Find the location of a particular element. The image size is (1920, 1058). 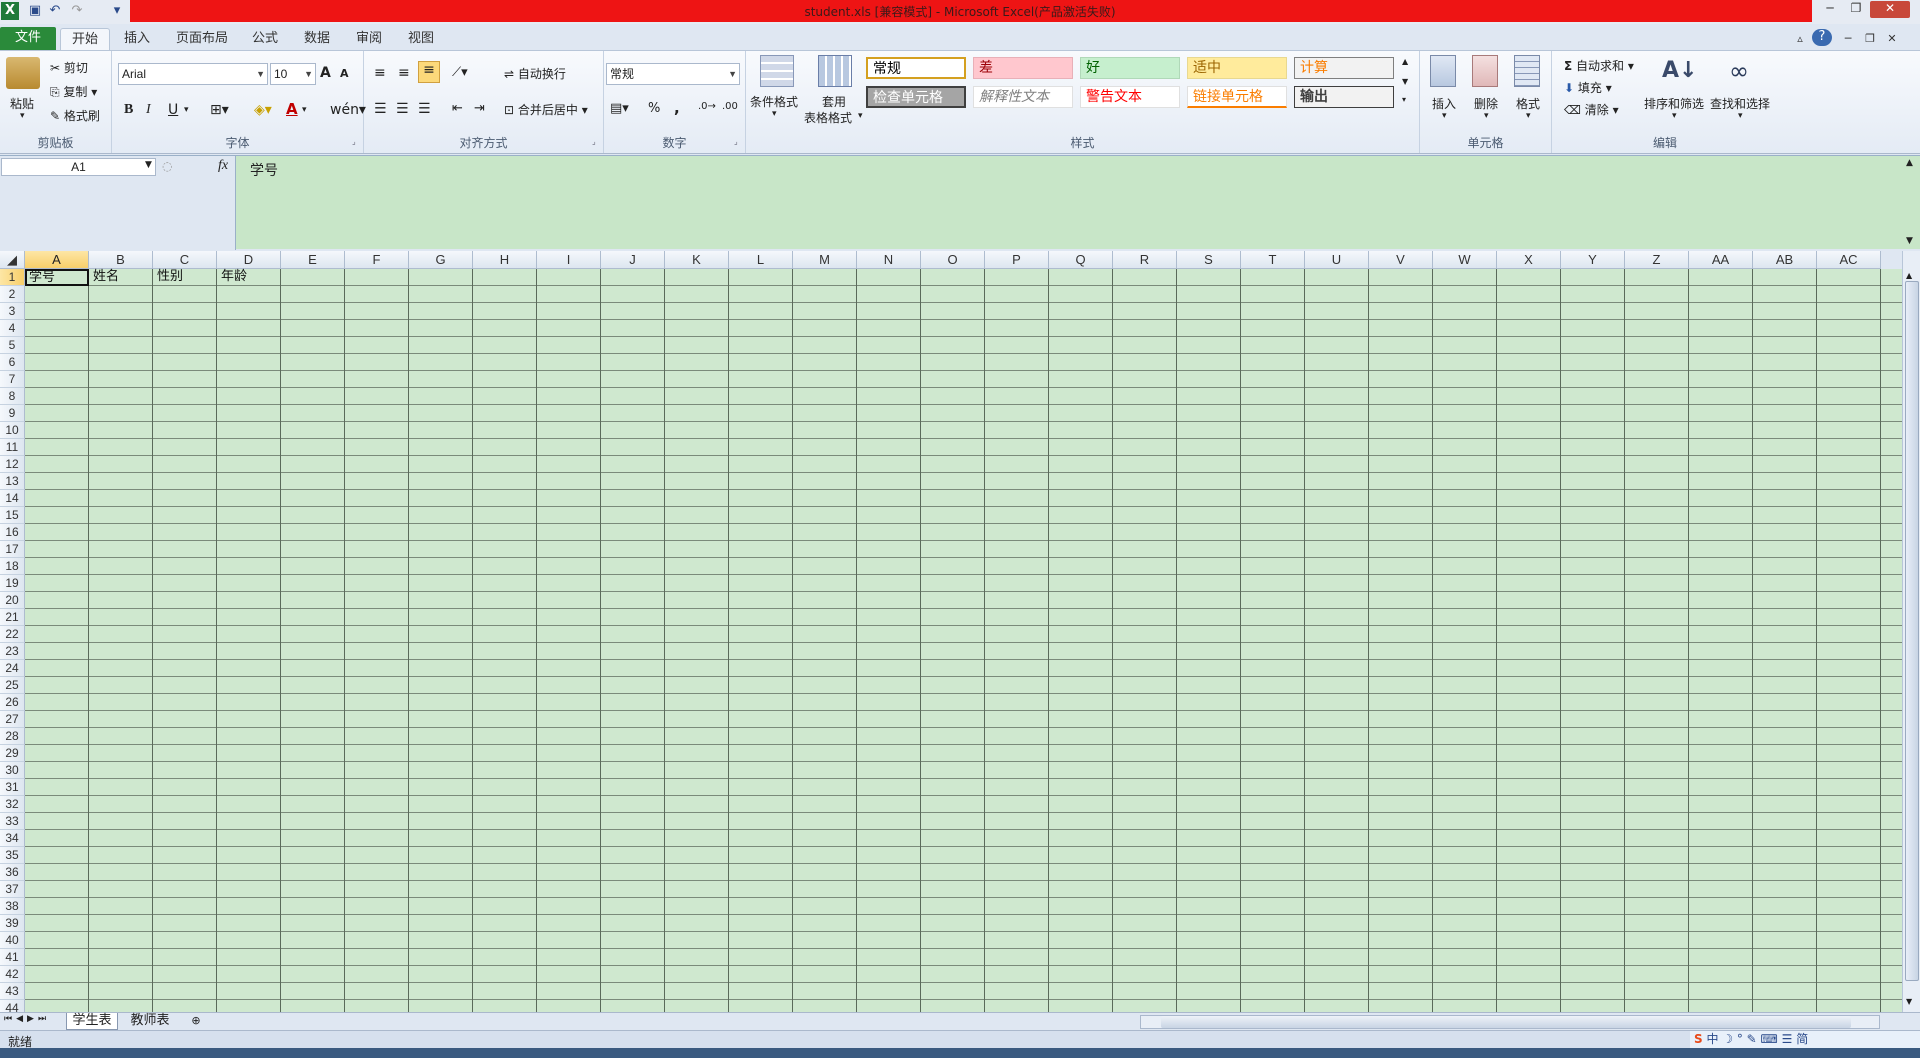

paste-dropdown-icon: ▾ is located at coordinates (22, 116).